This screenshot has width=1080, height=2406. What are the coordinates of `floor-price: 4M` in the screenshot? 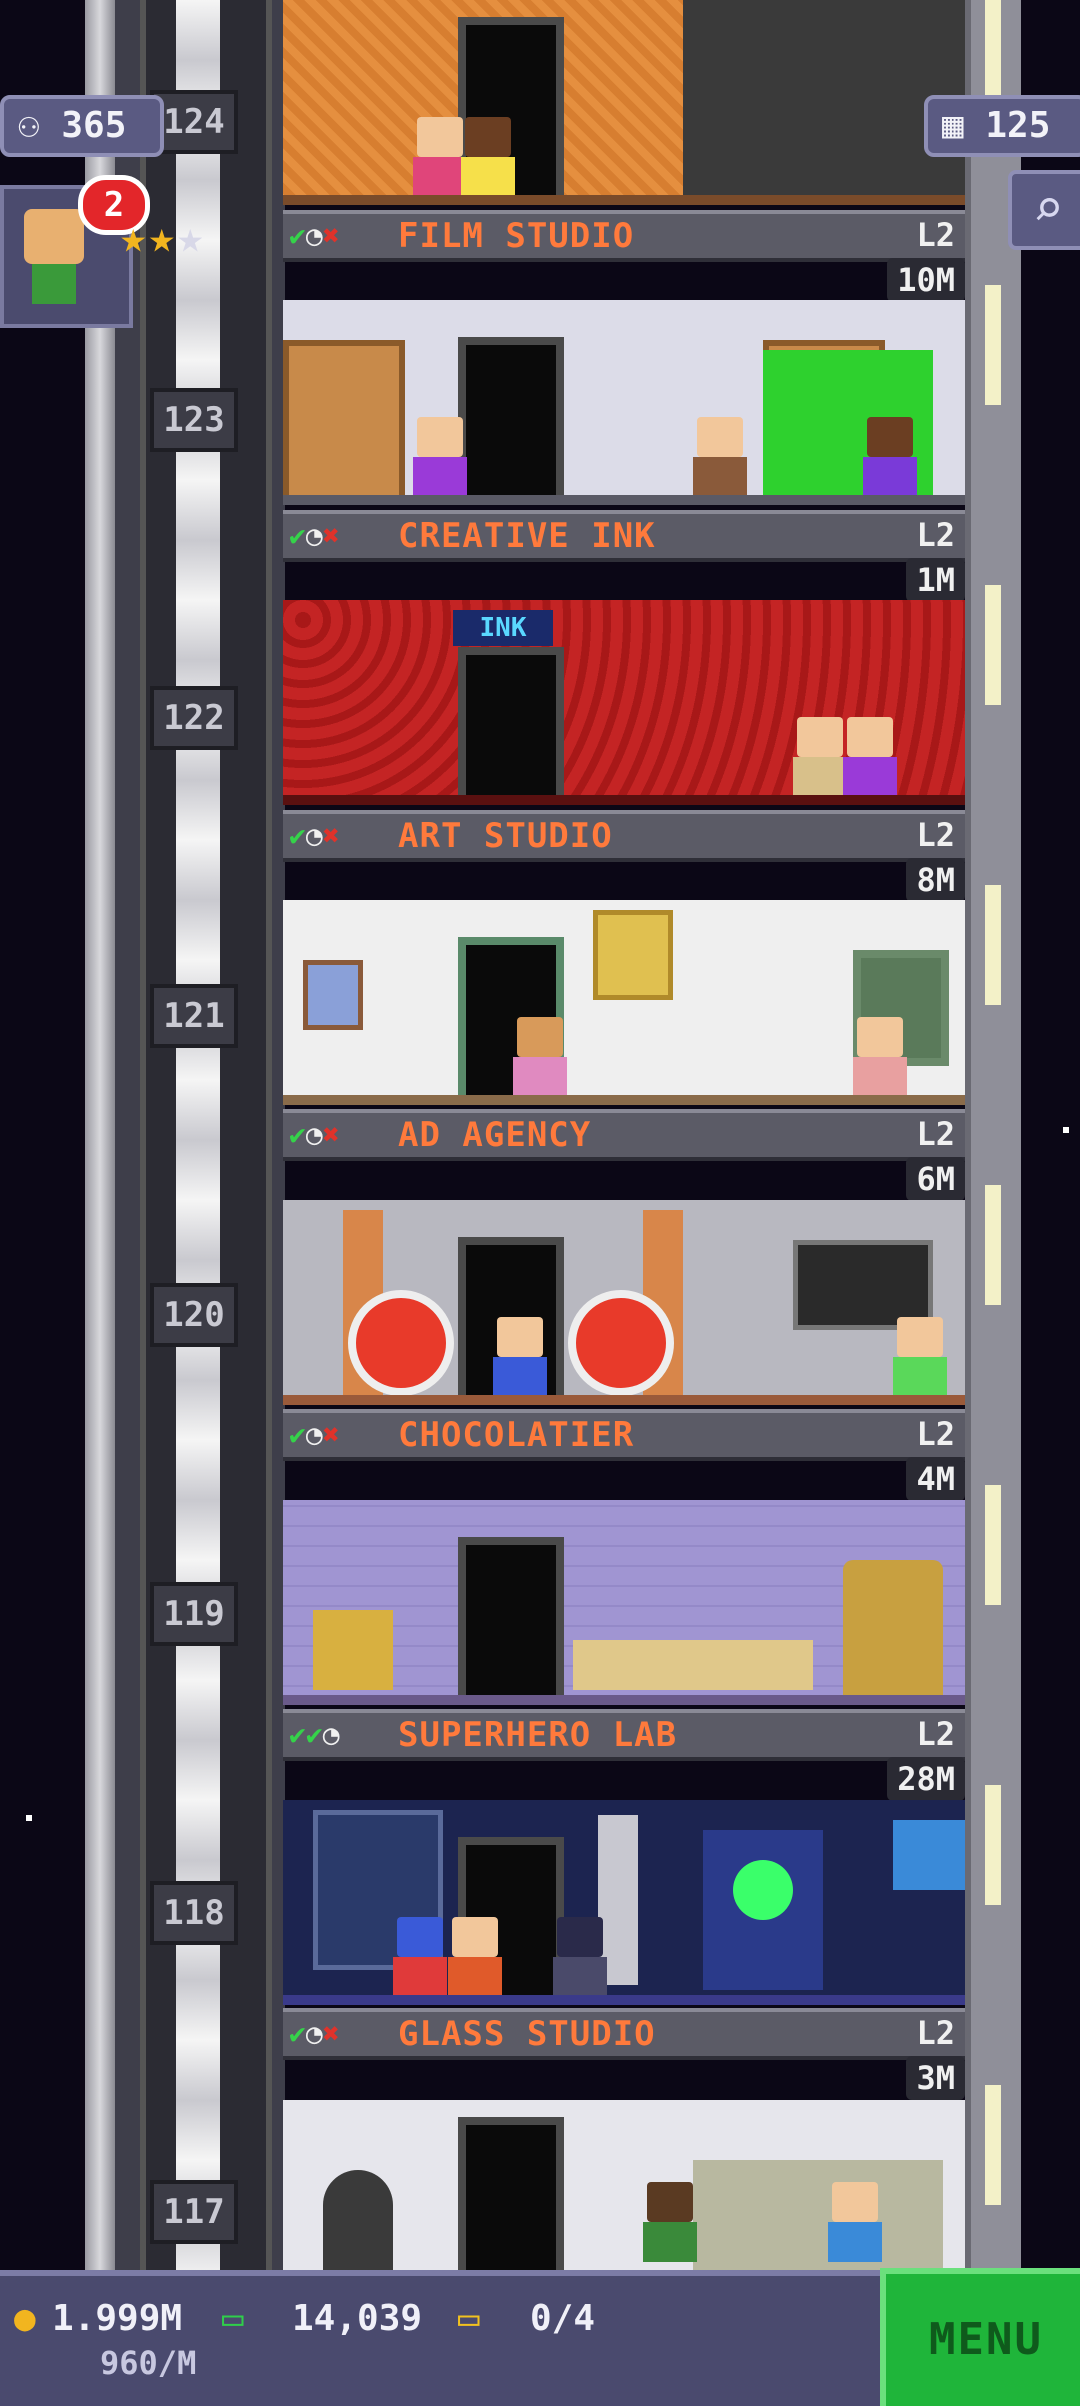 It's located at (935, 1479).